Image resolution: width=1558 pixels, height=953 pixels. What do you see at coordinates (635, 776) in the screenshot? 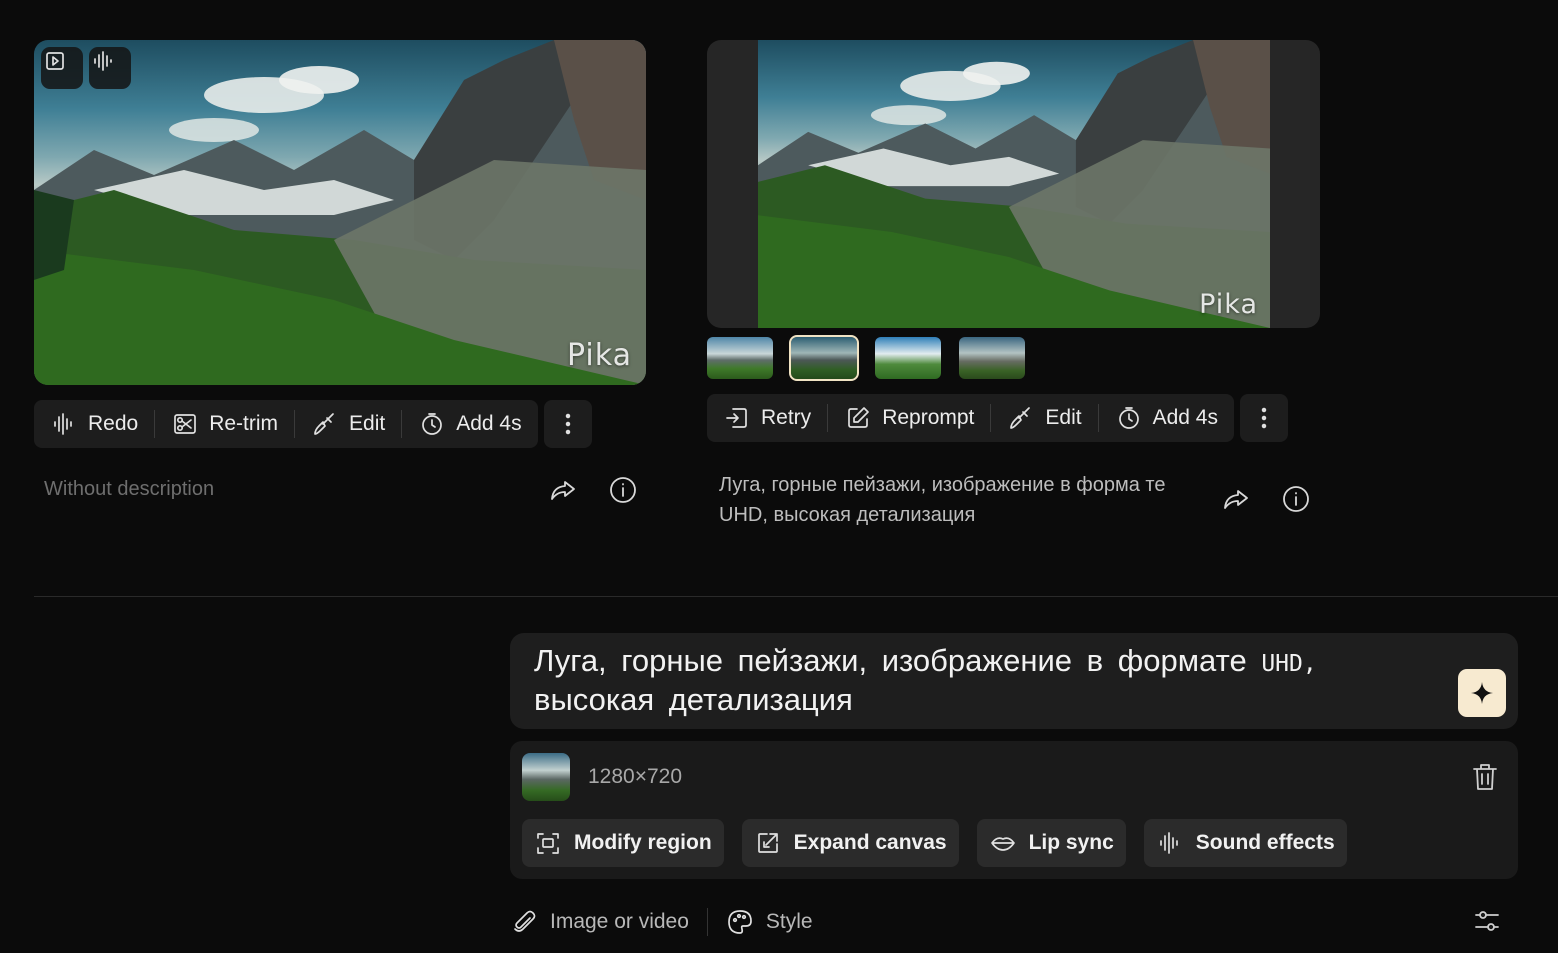
I see `resolution-label: 1280×720` at bounding box center [635, 776].